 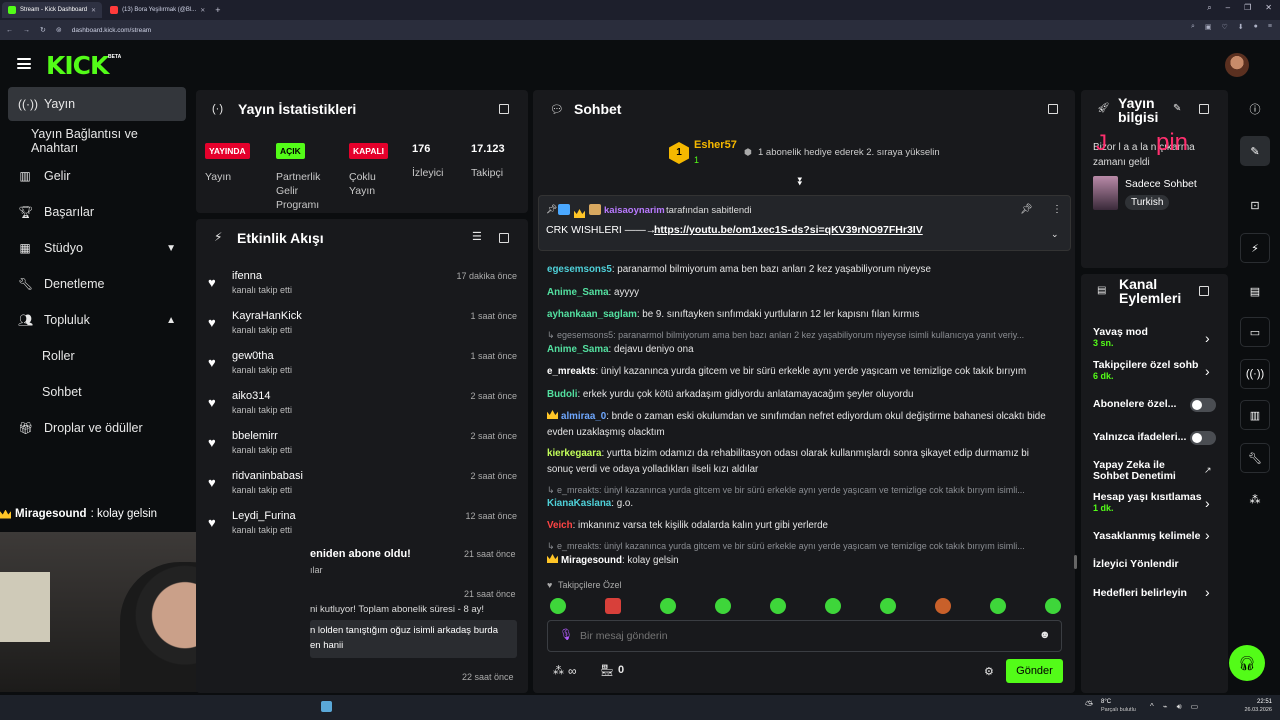 I want to click on points-value: ∞, so click(x=572, y=671).